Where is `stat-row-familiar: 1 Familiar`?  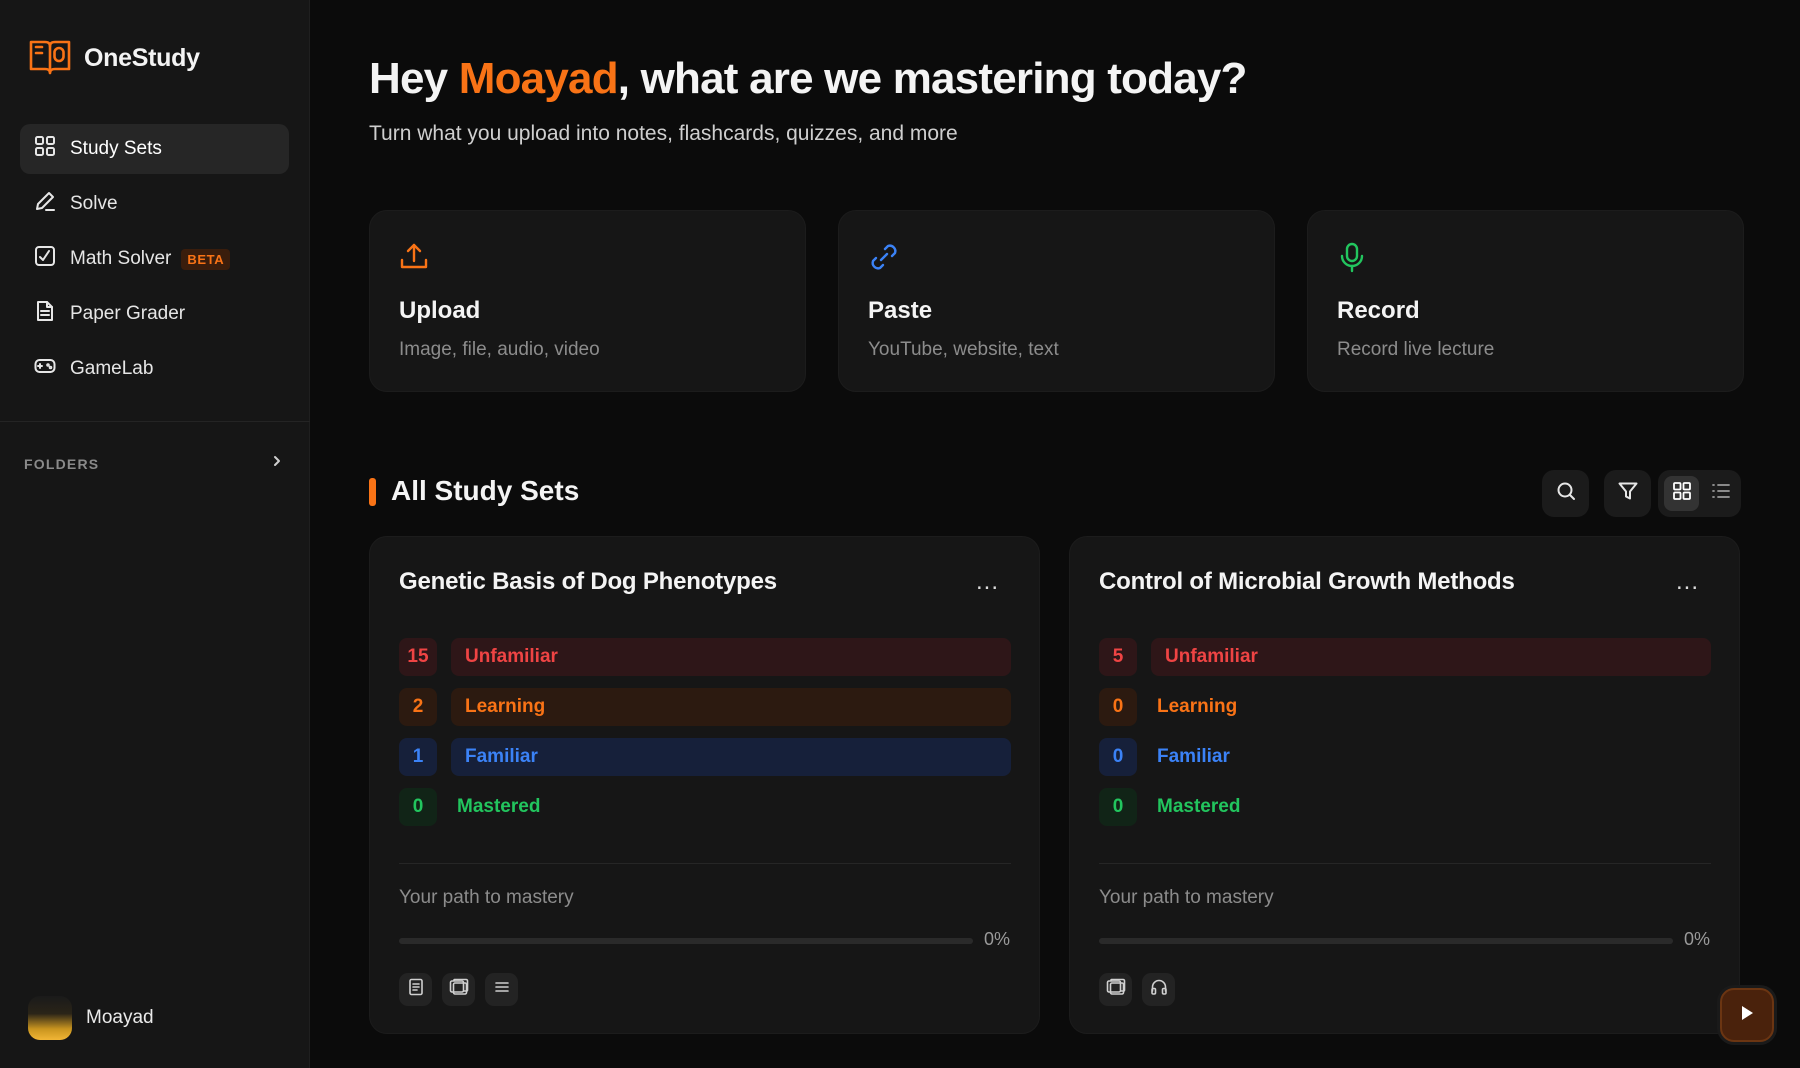 stat-row-familiar: 1 Familiar is located at coordinates (705, 757).